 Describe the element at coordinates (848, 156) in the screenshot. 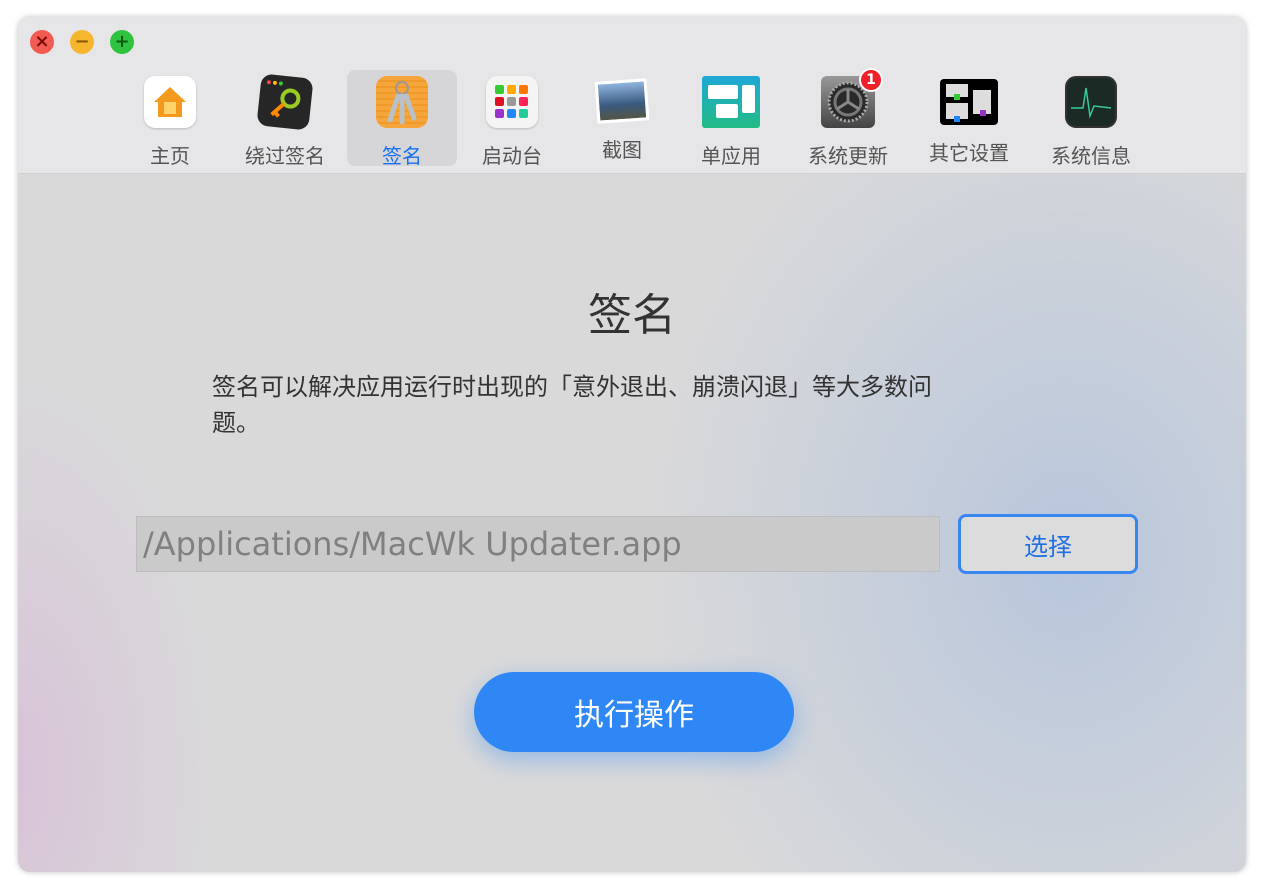

I see `tab-label: 系统更新` at that location.